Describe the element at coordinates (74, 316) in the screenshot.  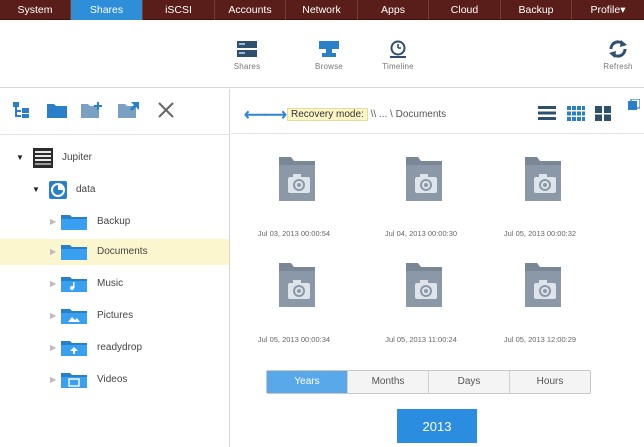
I see `pictures-folder-icon` at that location.